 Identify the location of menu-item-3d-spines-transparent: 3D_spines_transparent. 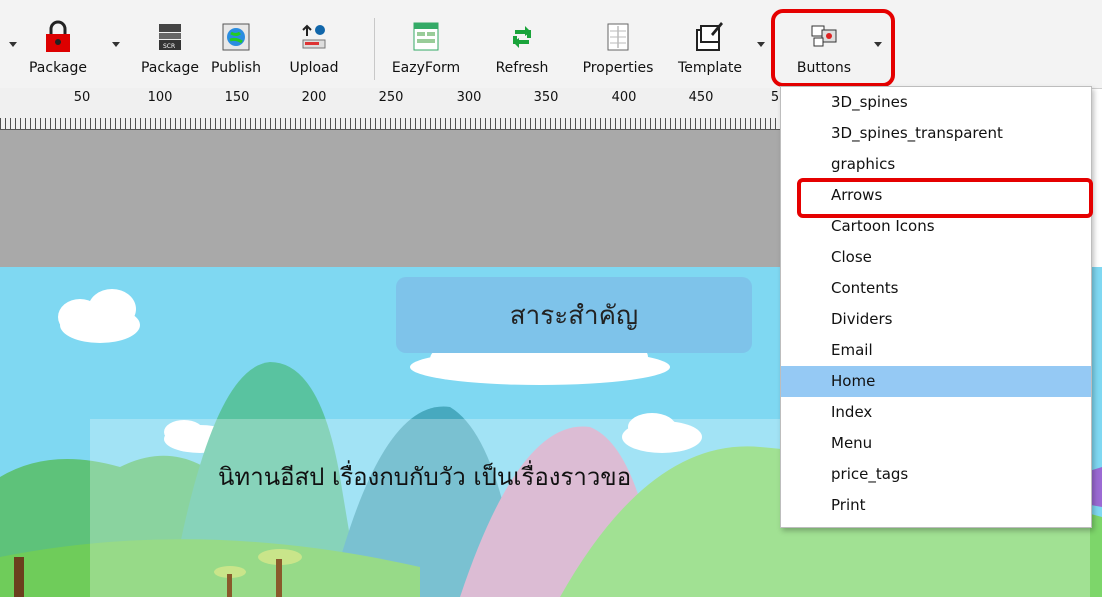
(936, 133).